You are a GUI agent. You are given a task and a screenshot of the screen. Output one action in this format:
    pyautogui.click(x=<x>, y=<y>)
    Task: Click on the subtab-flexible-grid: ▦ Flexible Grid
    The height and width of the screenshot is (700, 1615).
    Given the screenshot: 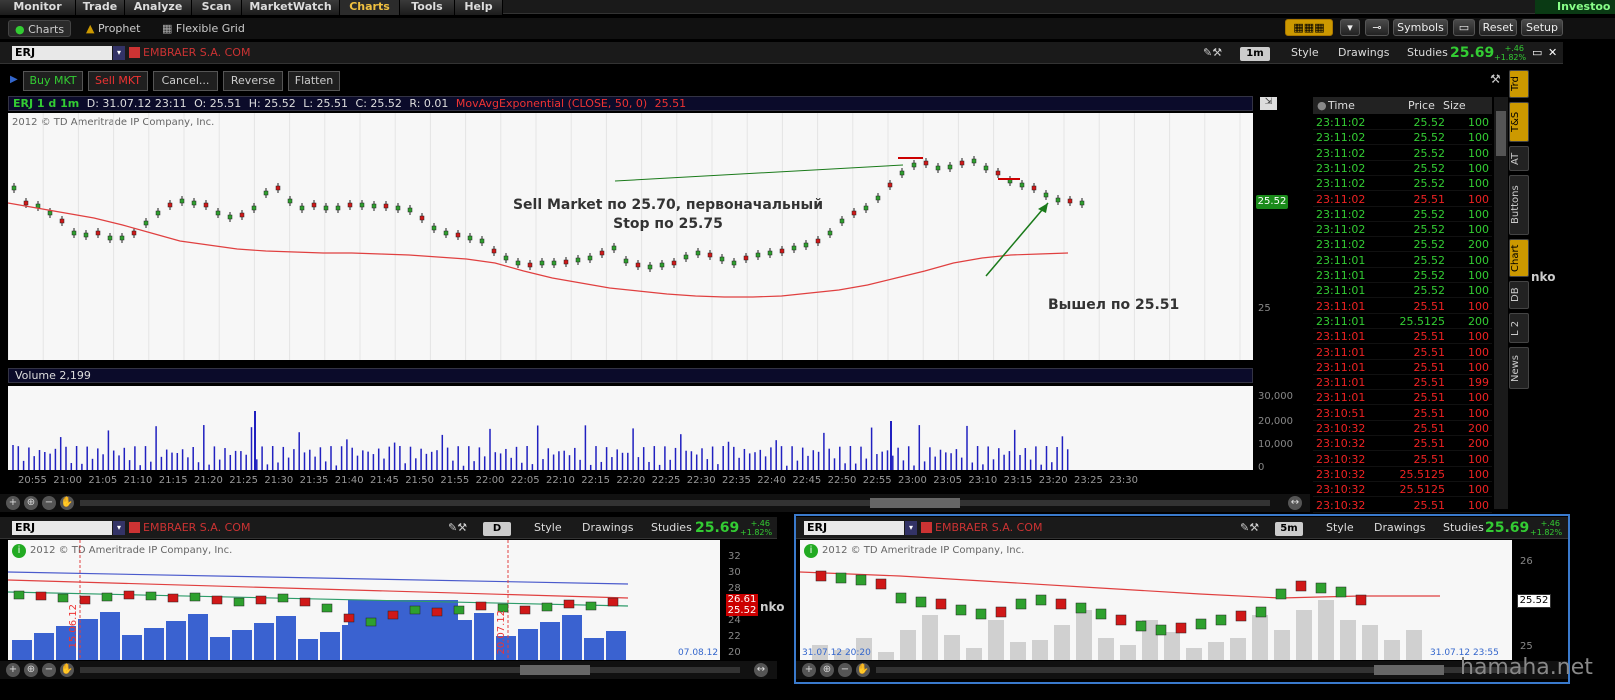 What is the action you would take?
    pyautogui.click(x=203, y=28)
    